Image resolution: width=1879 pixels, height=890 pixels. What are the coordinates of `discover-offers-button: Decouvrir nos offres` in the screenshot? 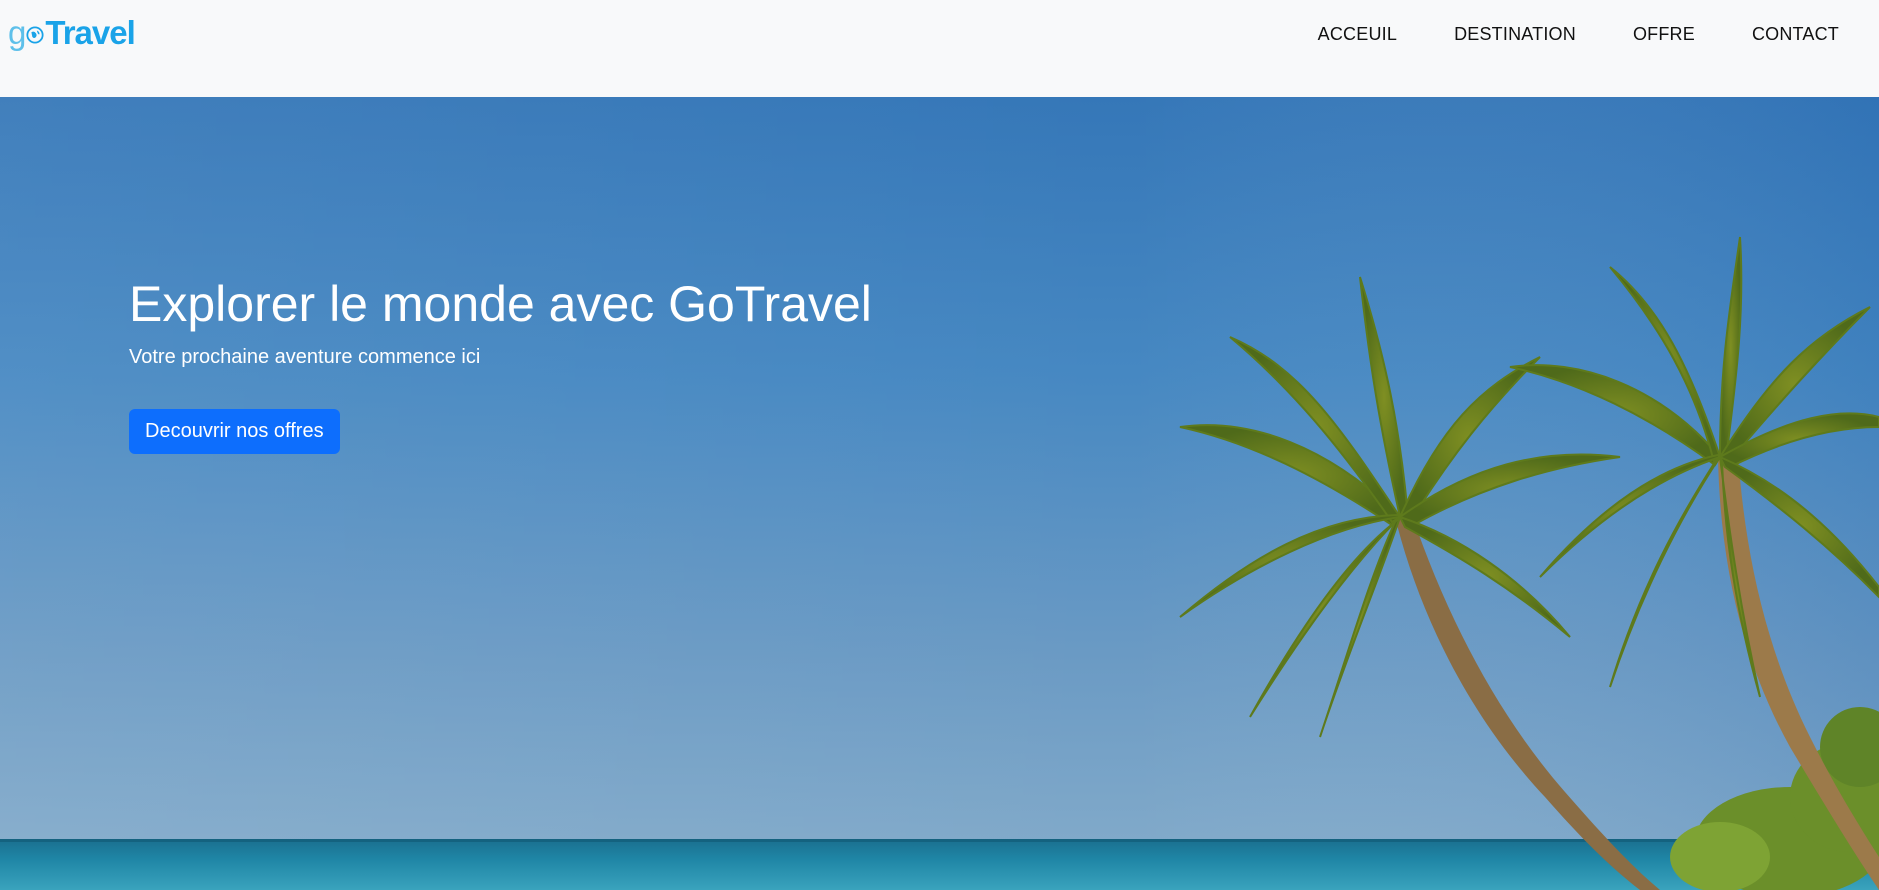 It's located at (234, 431).